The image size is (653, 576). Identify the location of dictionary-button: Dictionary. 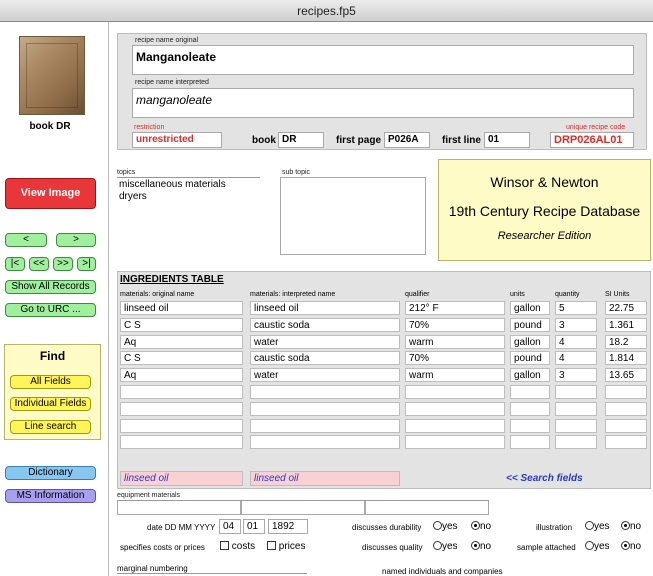
(50, 473).